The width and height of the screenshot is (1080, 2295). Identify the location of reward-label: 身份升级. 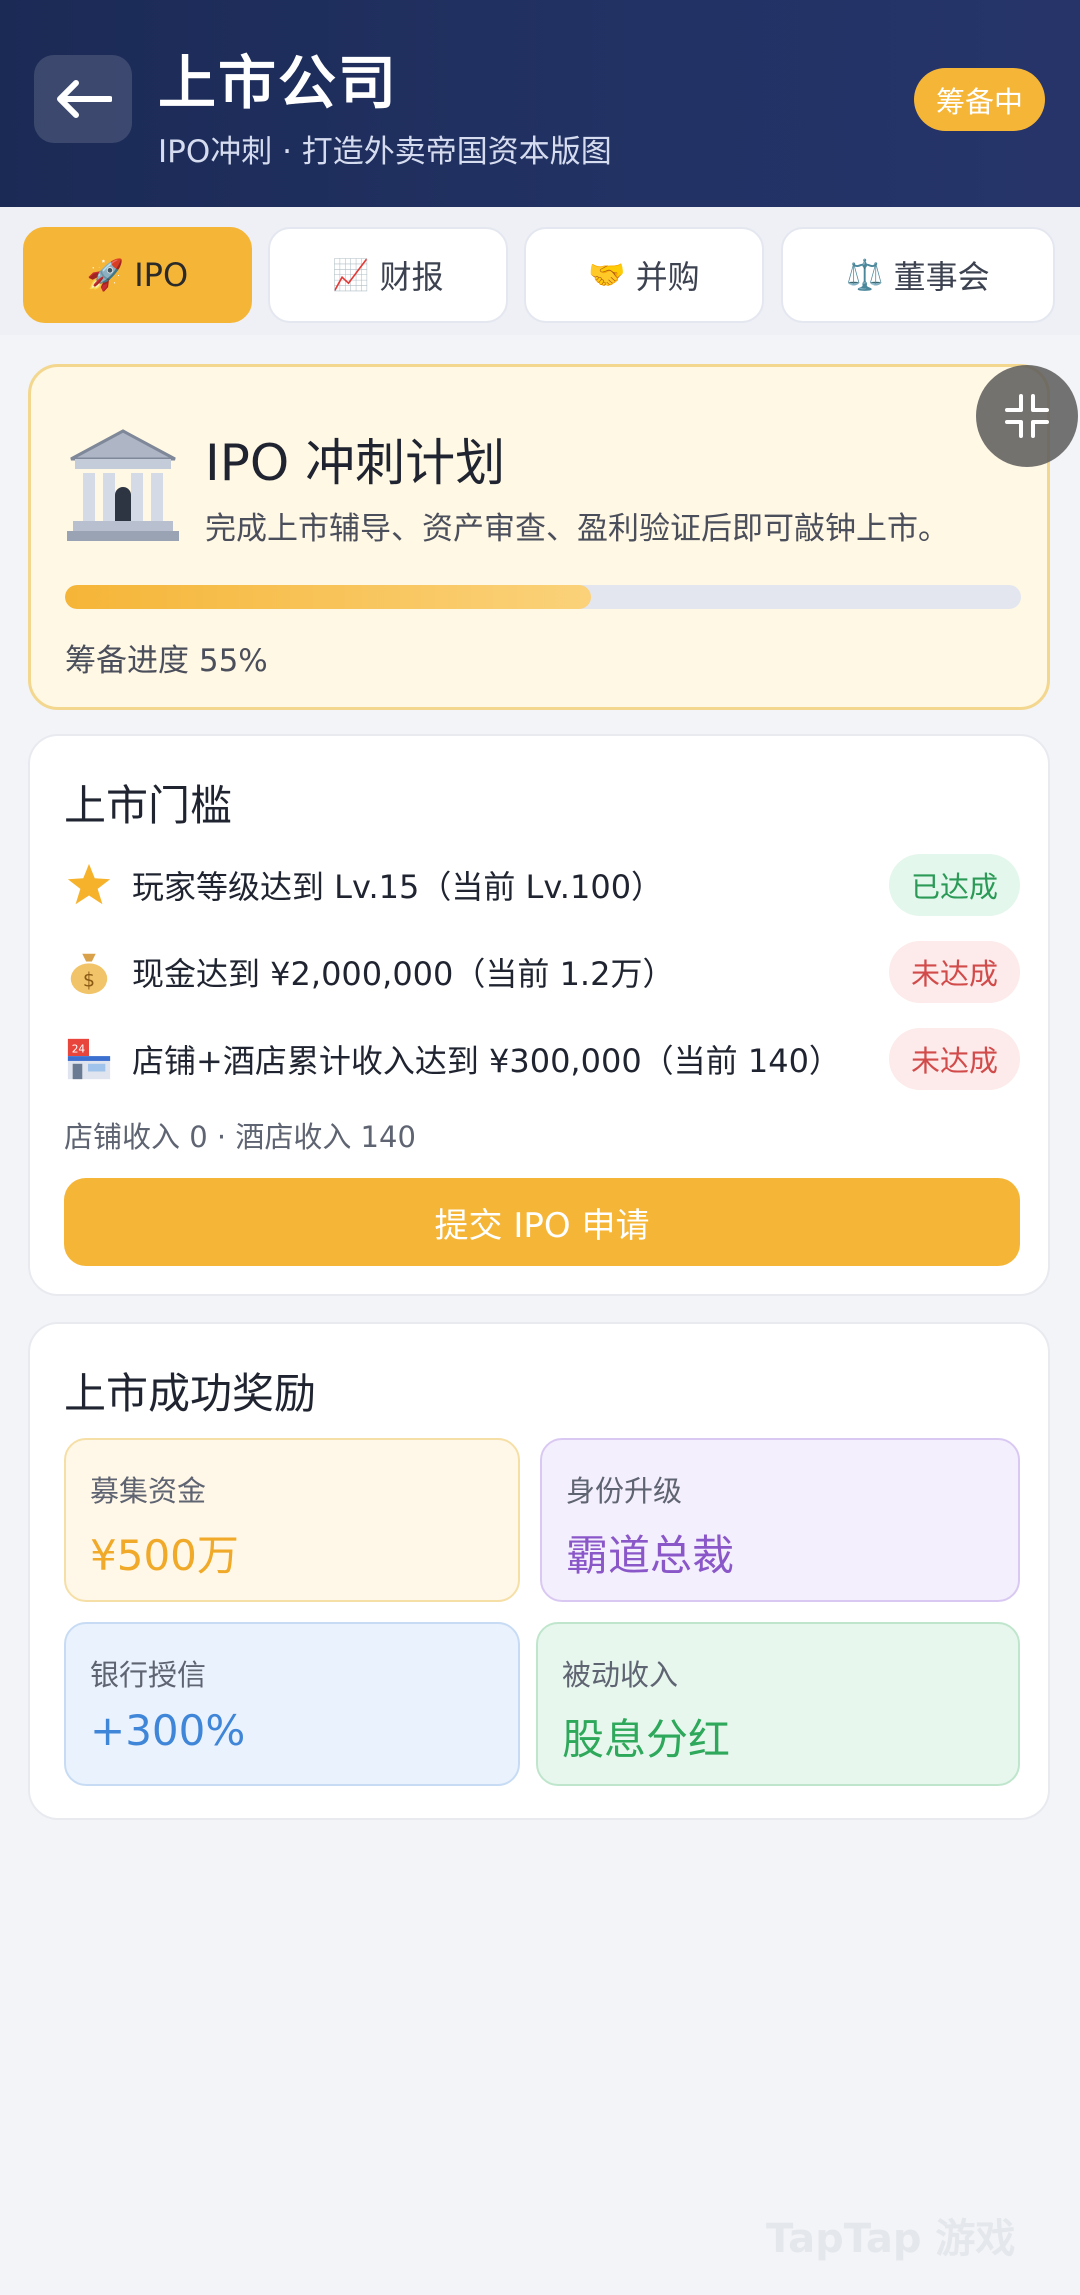
(624, 1491).